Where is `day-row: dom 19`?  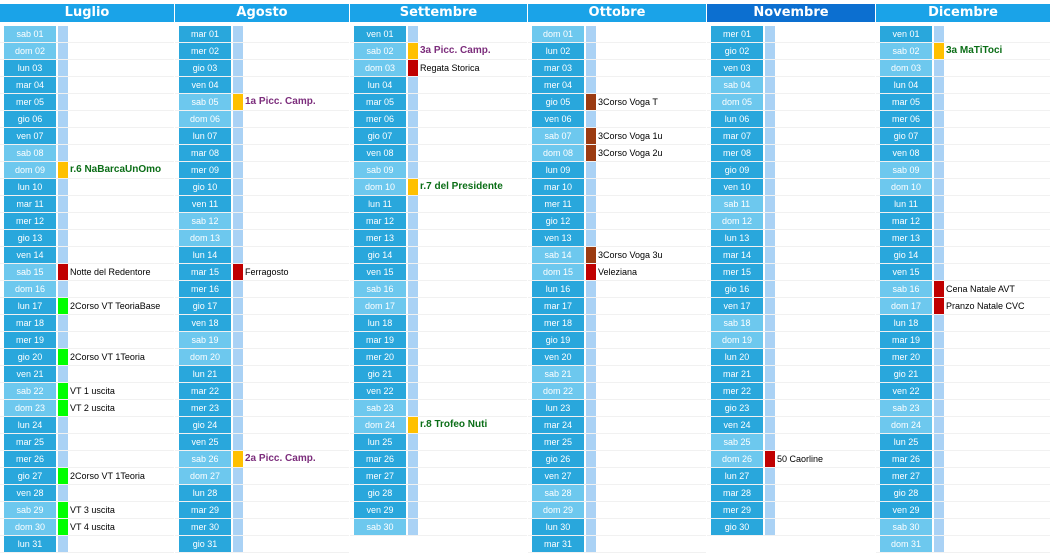
day-row: dom 19 is located at coordinates (791, 340).